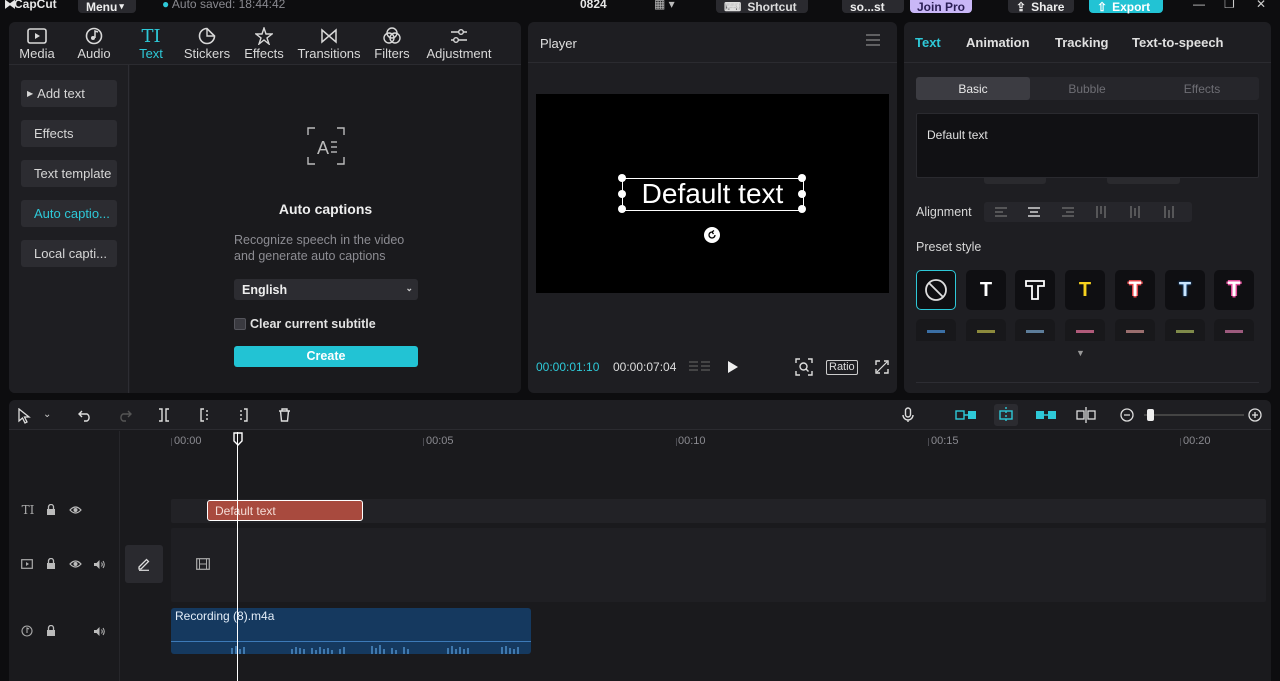  Describe the element at coordinates (966, 415) in the screenshot. I see `main-track-magnet-icon` at that location.